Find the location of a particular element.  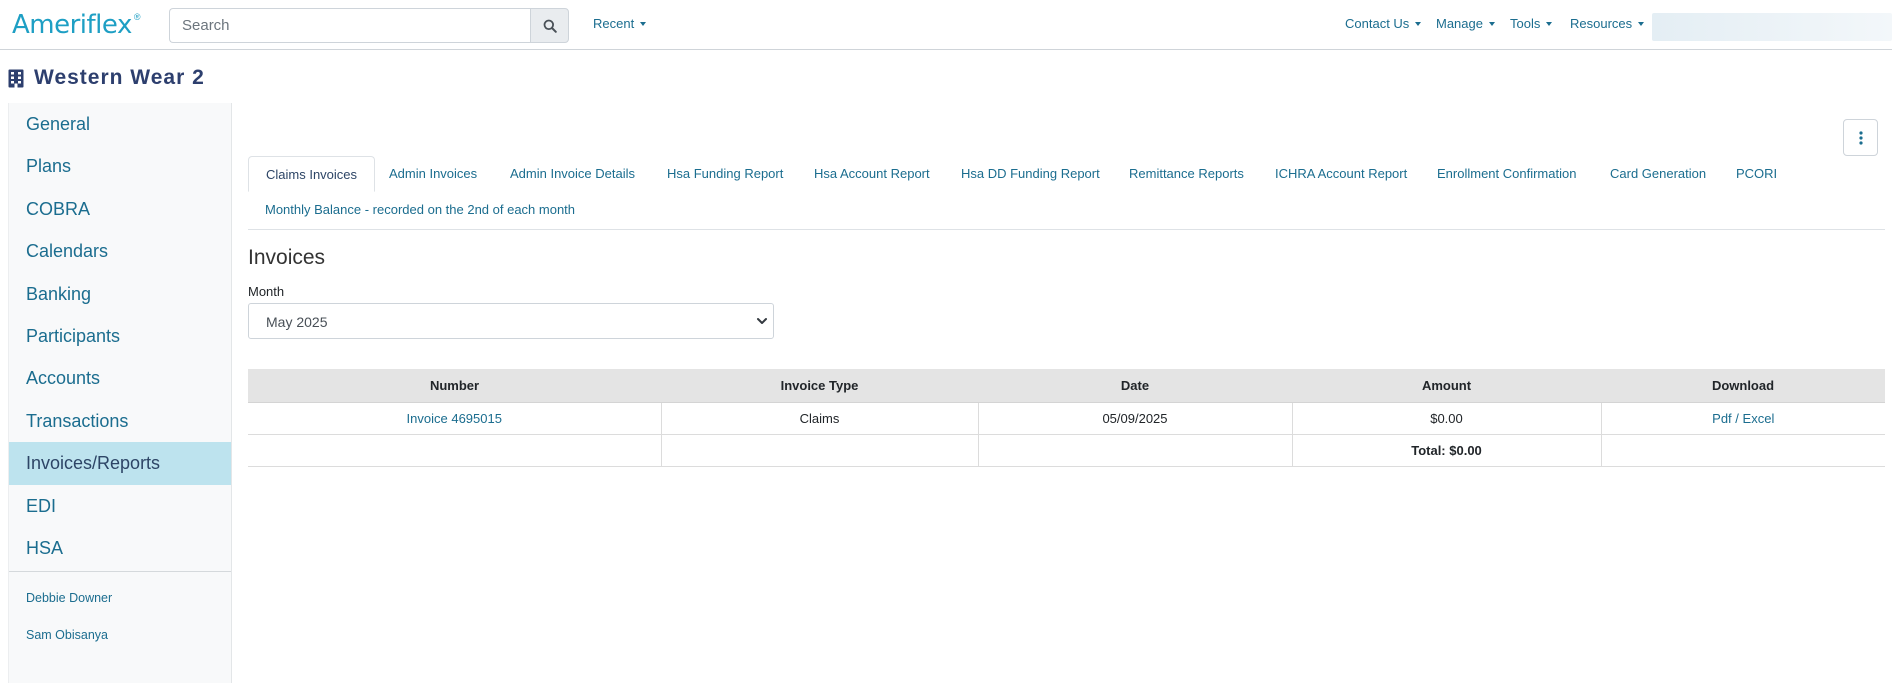

invoice-number-link: Invoice 4695015 is located at coordinates (454, 418).